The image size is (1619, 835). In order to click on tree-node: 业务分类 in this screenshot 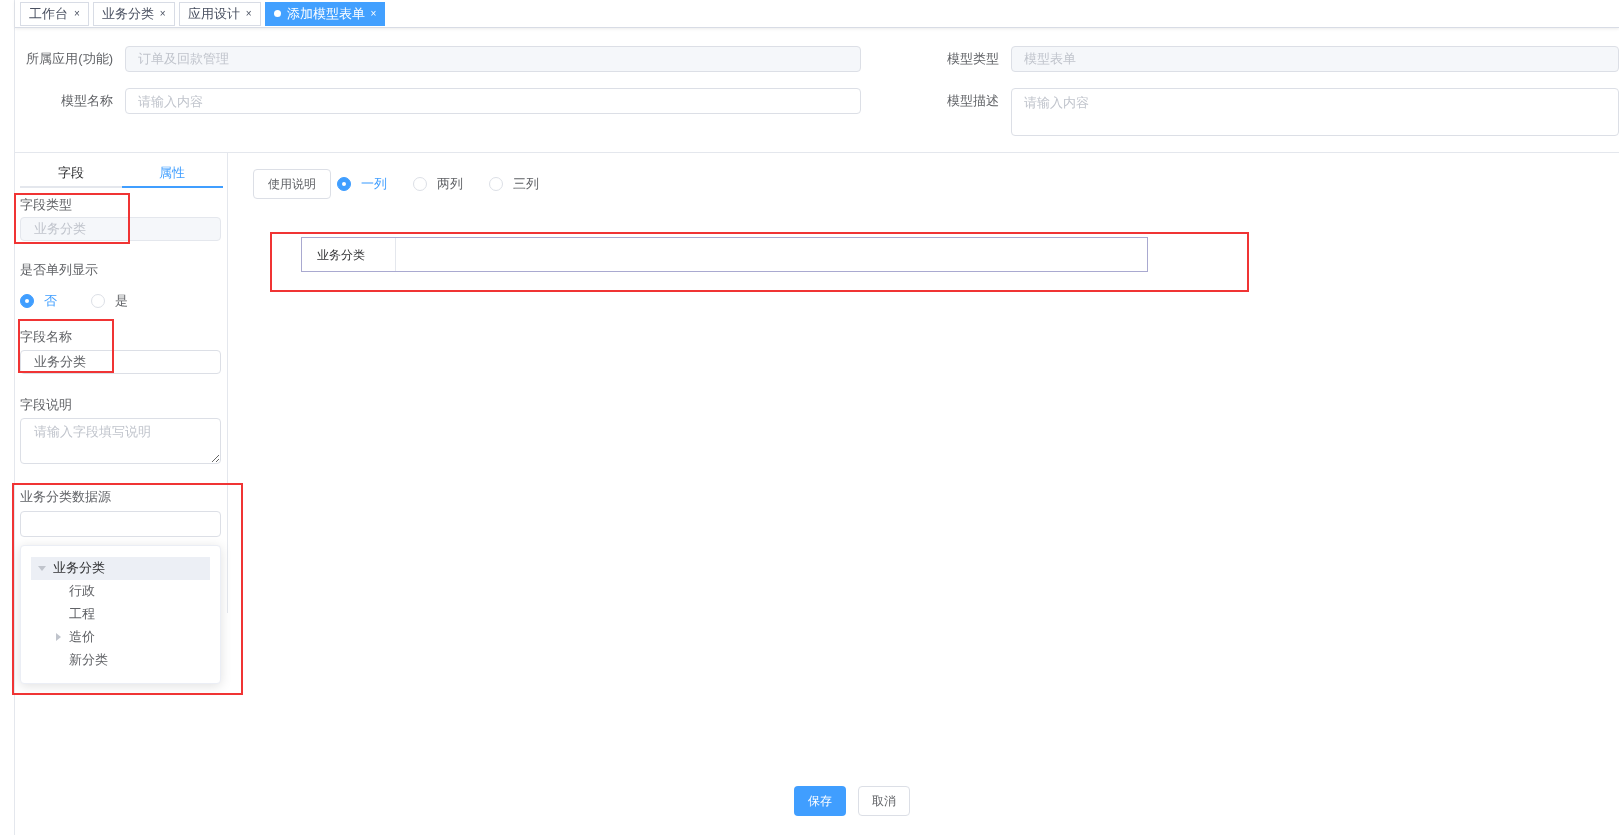, I will do `click(120, 568)`.